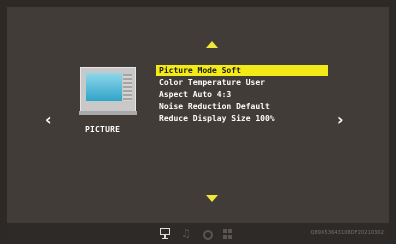 The height and width of the screenshot is (244, 396). I want to click on tv-icon, so click(108, 91).